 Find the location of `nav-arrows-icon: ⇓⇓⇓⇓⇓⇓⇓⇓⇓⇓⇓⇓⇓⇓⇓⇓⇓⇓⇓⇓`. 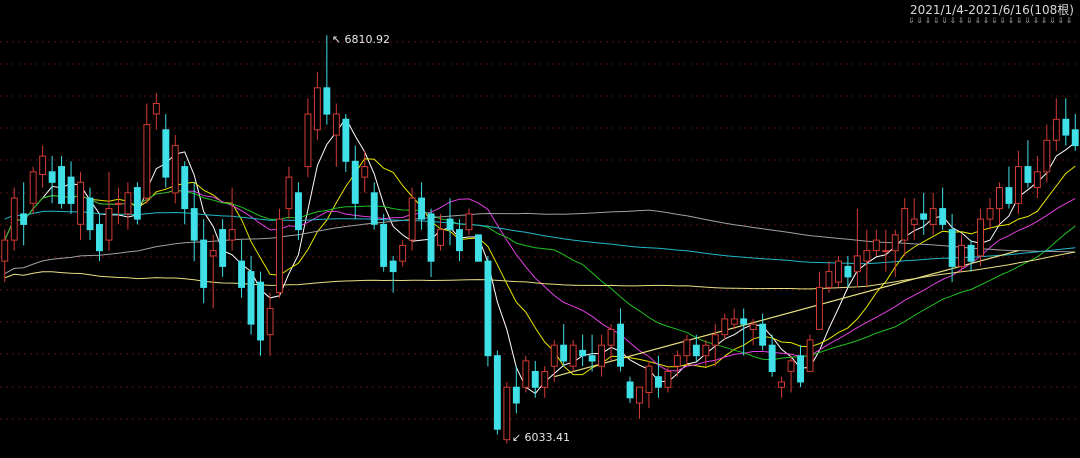

nav-arrows-icon: ⇓⇓⇓⇓⇓⇓⇓⇓⇓⇓⇓⇓⇓⇓⇓⇓⇓⇓⇓⇓ is located at coordinates (990, 20).